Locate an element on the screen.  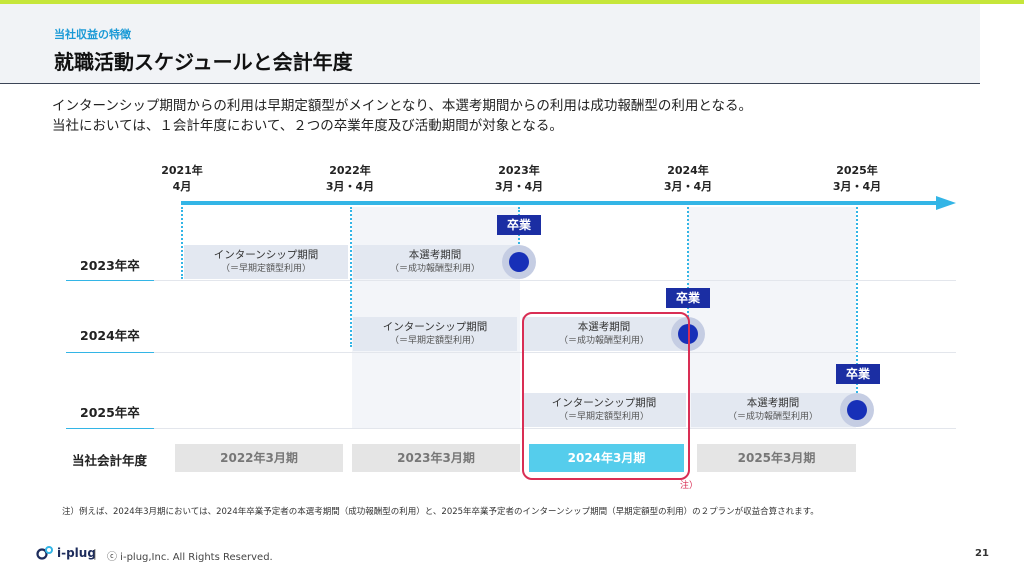
section-subtitle: 当社収益の特徴 is located at coordinates (92, 34).